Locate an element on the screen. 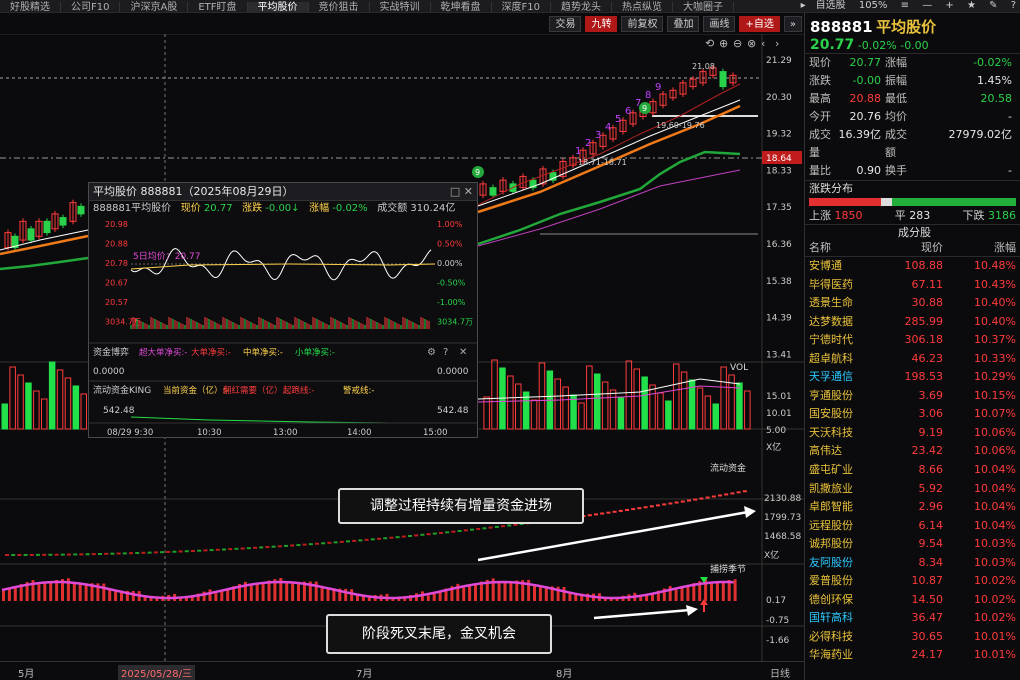  stat-cell: 1.45% is located at coordinates (994, 80).